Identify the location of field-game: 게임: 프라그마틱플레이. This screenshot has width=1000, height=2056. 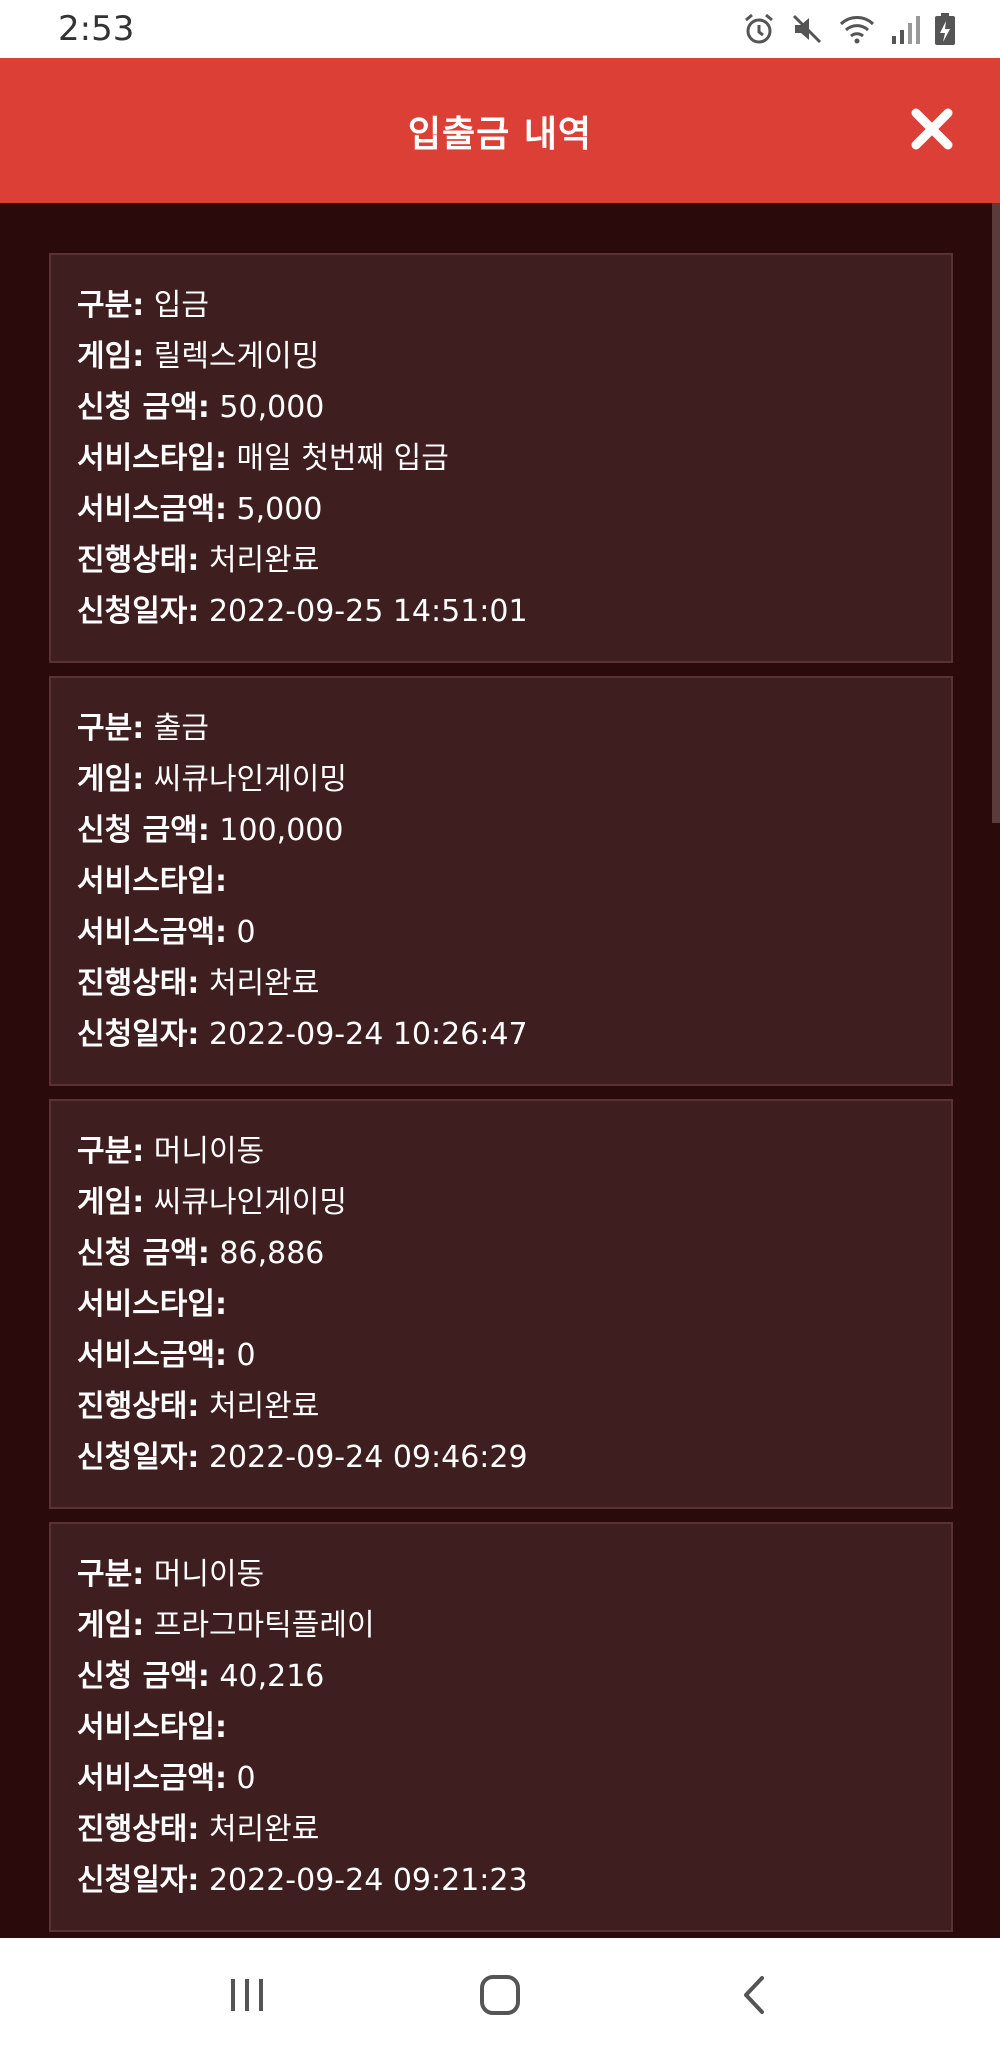
(226, 1625).